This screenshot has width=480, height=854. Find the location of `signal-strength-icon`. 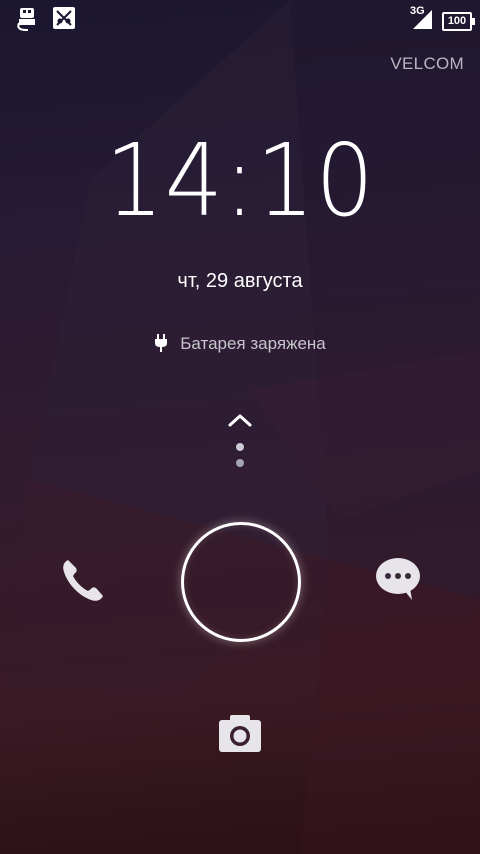

signal-strength-icon is located at coordinates (422, 19).